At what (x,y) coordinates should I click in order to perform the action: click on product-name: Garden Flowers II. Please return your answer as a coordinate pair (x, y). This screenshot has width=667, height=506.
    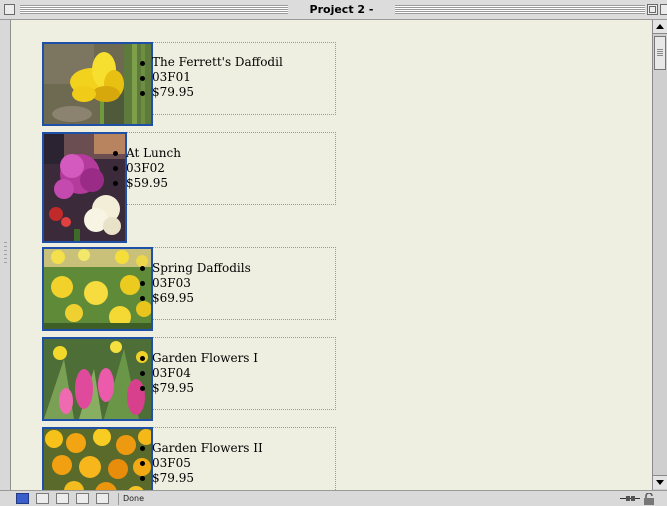
    Looking at the image, I should click on (207, 448).